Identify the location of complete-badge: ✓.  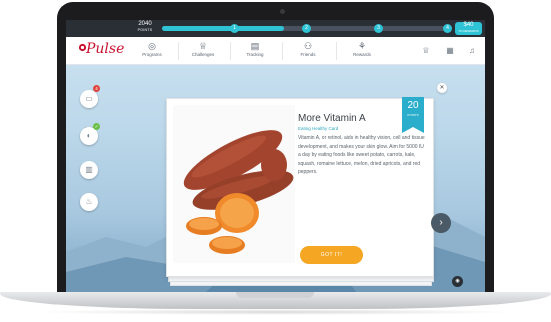
(96, 126).